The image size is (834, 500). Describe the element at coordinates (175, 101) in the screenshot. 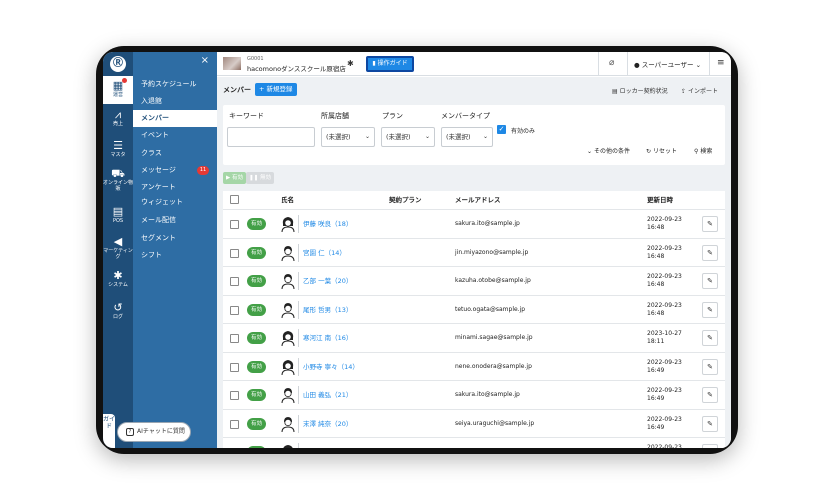

I see `submenu-item-checkin: 入退館` at that location.